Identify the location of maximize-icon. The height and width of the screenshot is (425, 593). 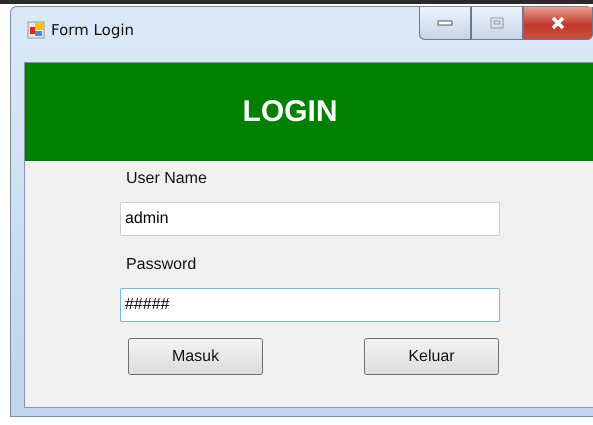
(497, 23).